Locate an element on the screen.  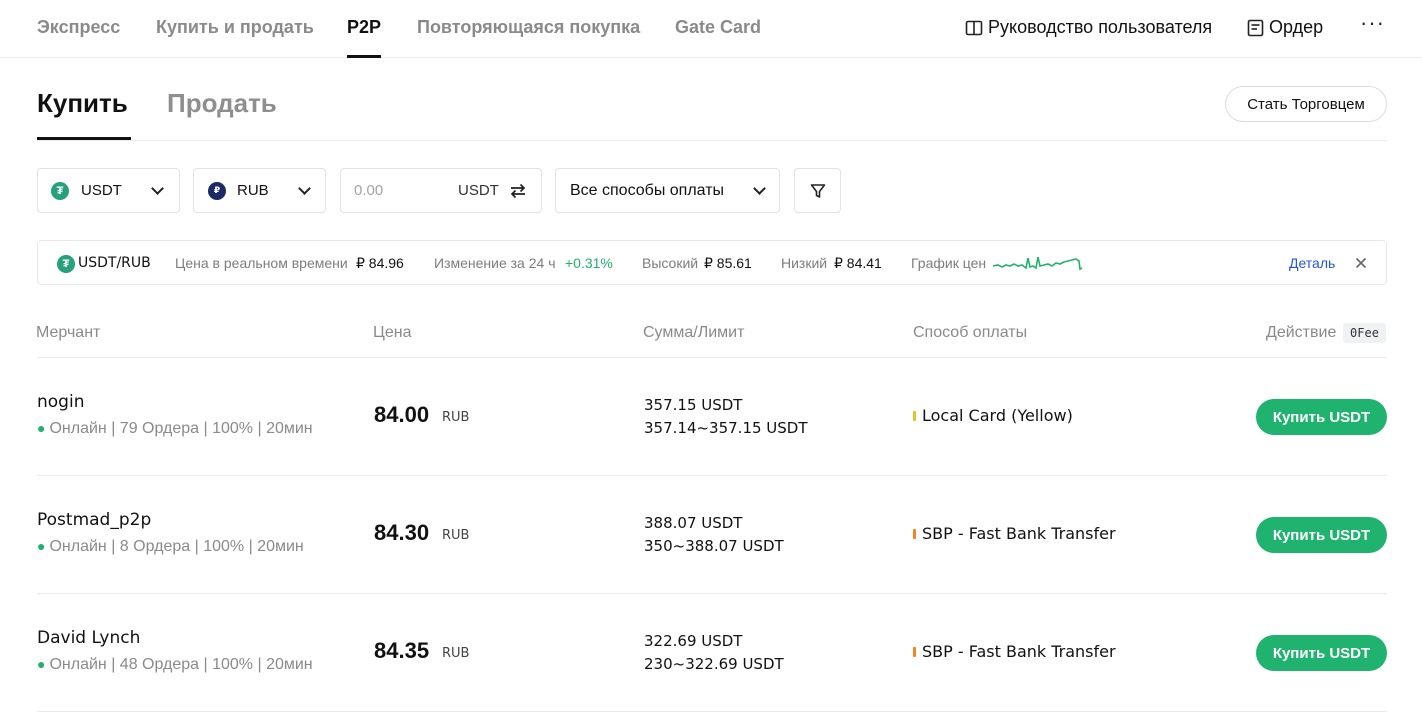
tab-recurring-buy: Повторяющаяся покупка is located at coordinates (528, 27).